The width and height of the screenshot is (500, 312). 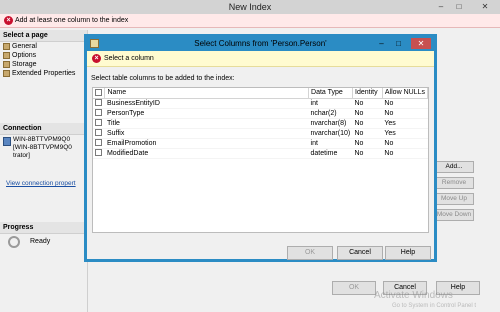 I want to click on connection-heading: Connection, so click(x=44, y=129).